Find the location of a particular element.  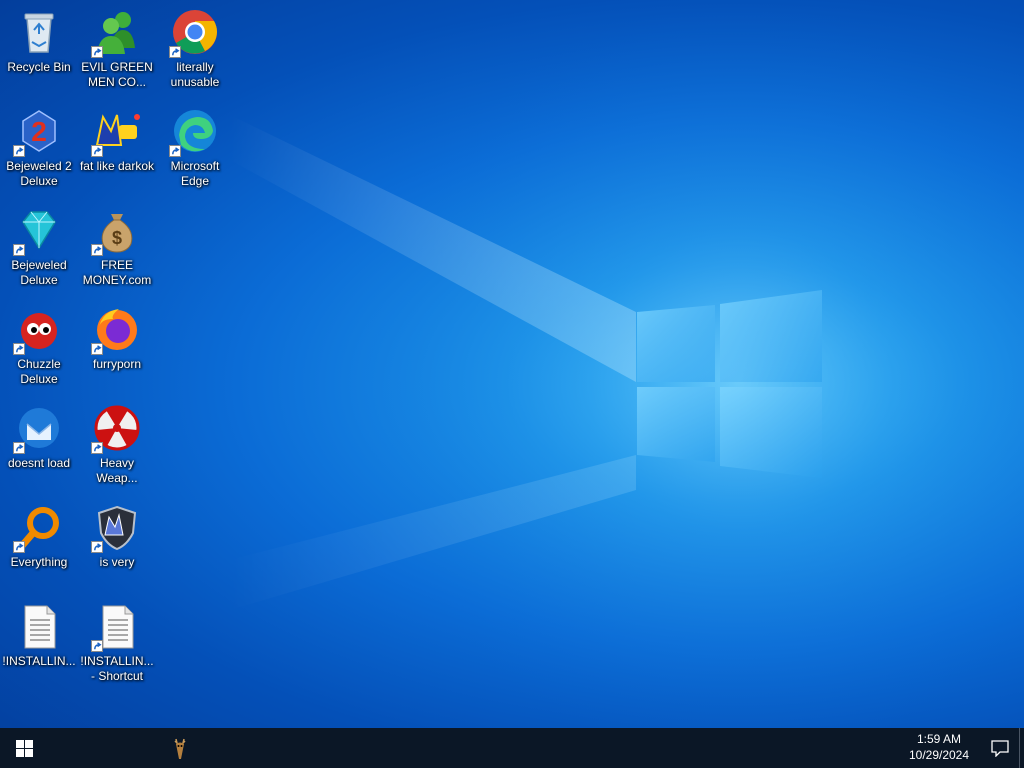

desktop-icon-everything: Everything is located at coordinates (39, 547).